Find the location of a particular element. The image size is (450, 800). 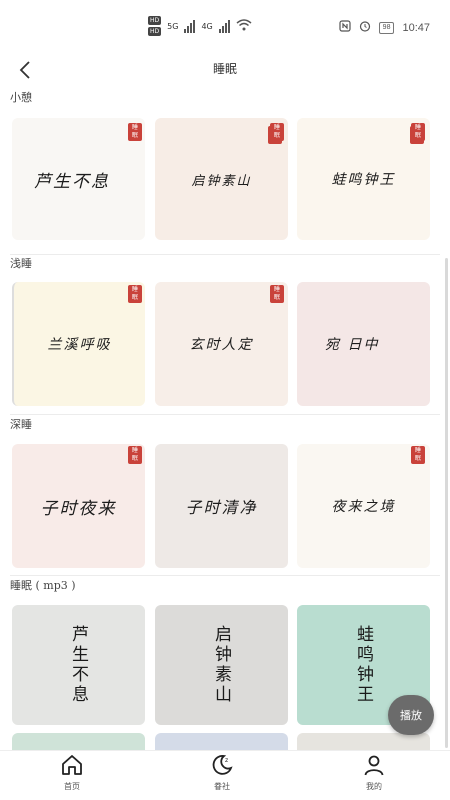

sound-card: 夜来之境 is located at coordinates (363, 506).